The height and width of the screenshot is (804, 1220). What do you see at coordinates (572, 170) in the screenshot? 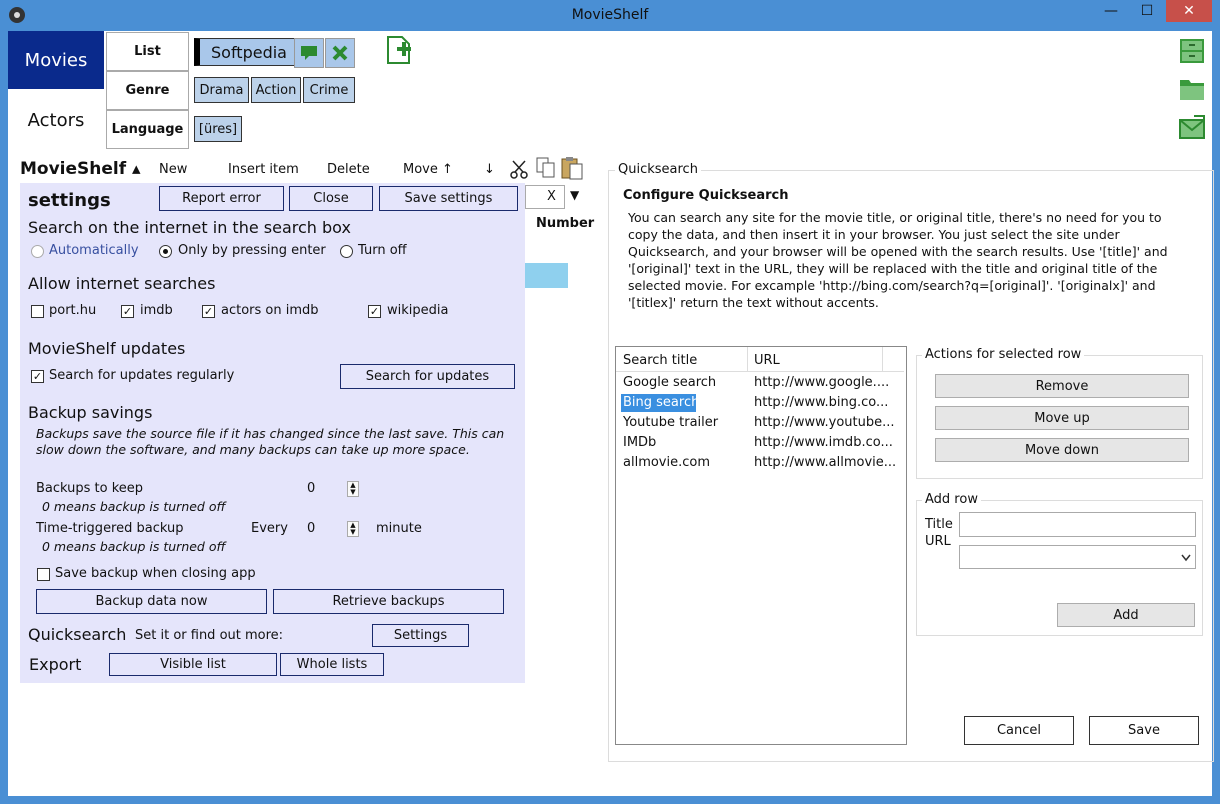
I see `paste-icon` at bounding box center [572, 170].